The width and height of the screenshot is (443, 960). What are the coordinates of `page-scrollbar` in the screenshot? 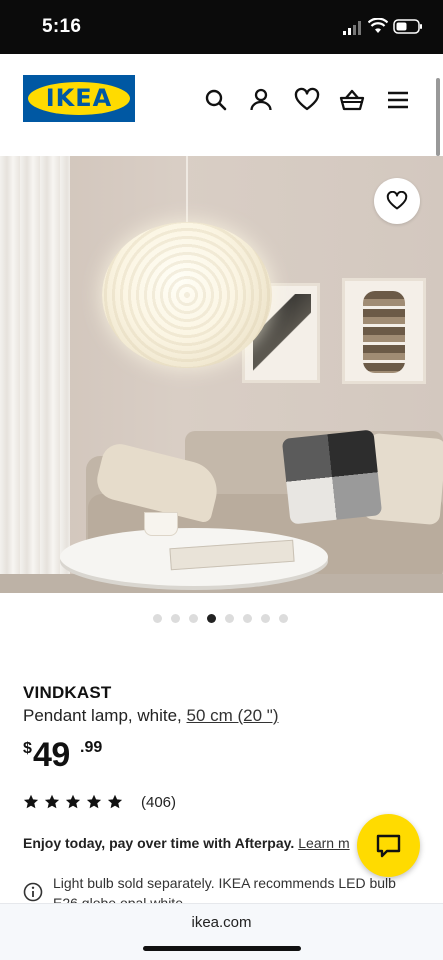 It's located at (438, 117).